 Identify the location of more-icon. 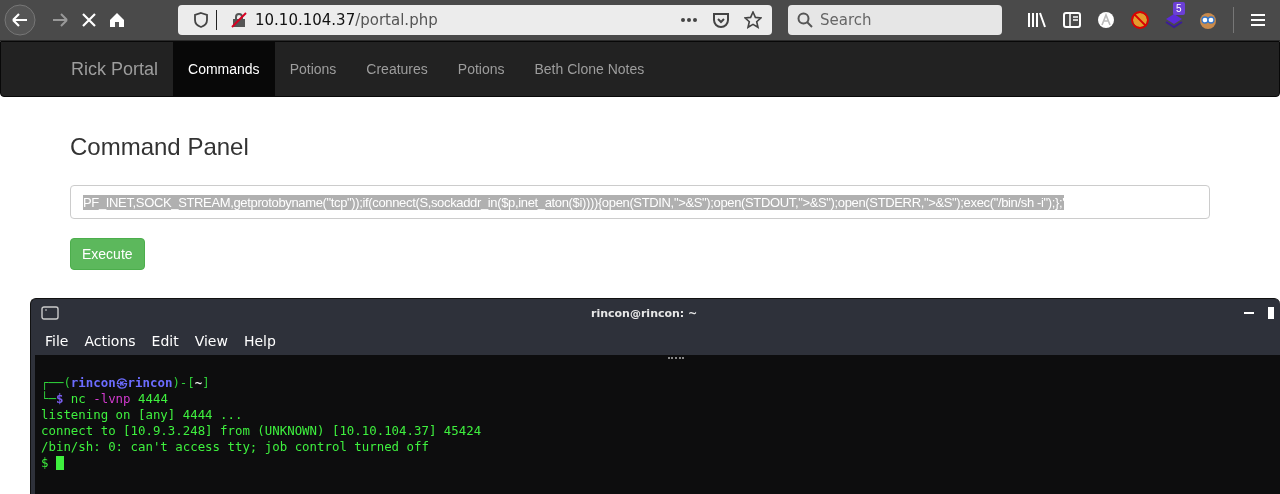
(689, 20).